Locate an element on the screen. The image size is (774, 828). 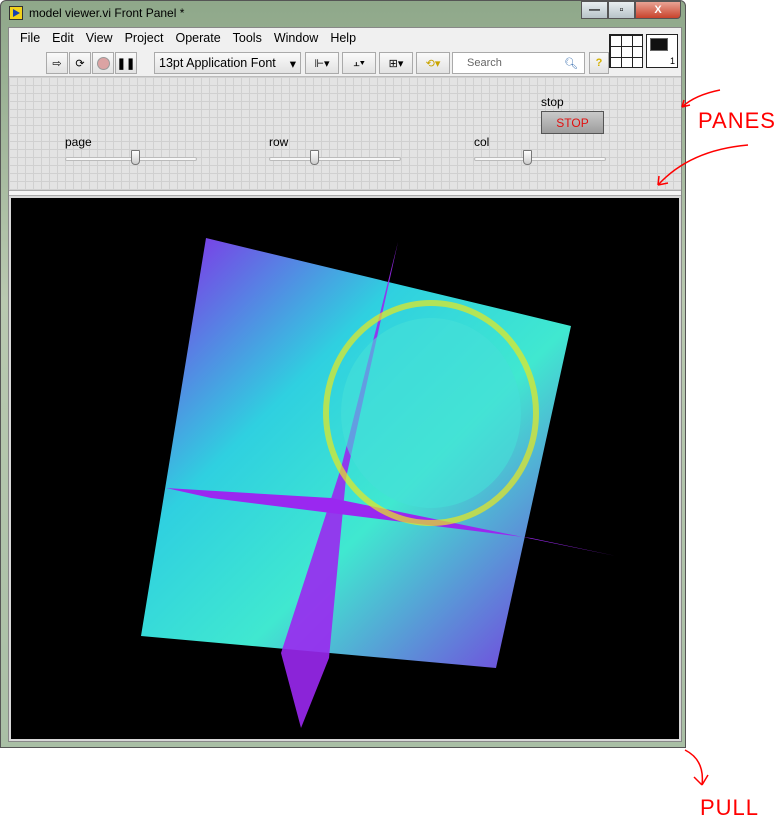
run-continuously-icon: ⟳ is located at coordinates (80, 63).